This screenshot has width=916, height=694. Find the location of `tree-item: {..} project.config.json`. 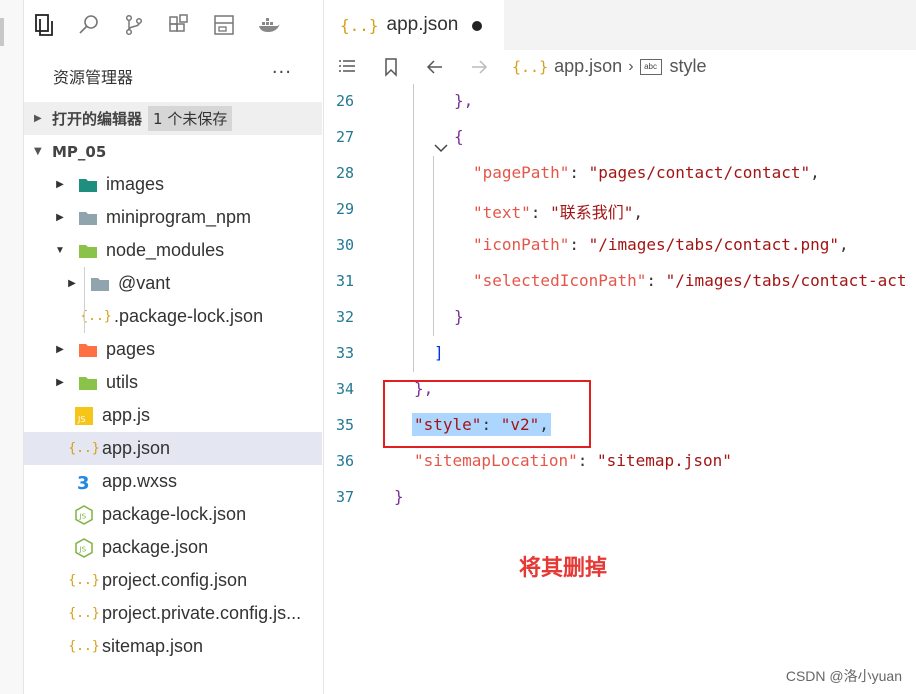

tree-item: {..} project.config.json is located at coordinates (173, 580).